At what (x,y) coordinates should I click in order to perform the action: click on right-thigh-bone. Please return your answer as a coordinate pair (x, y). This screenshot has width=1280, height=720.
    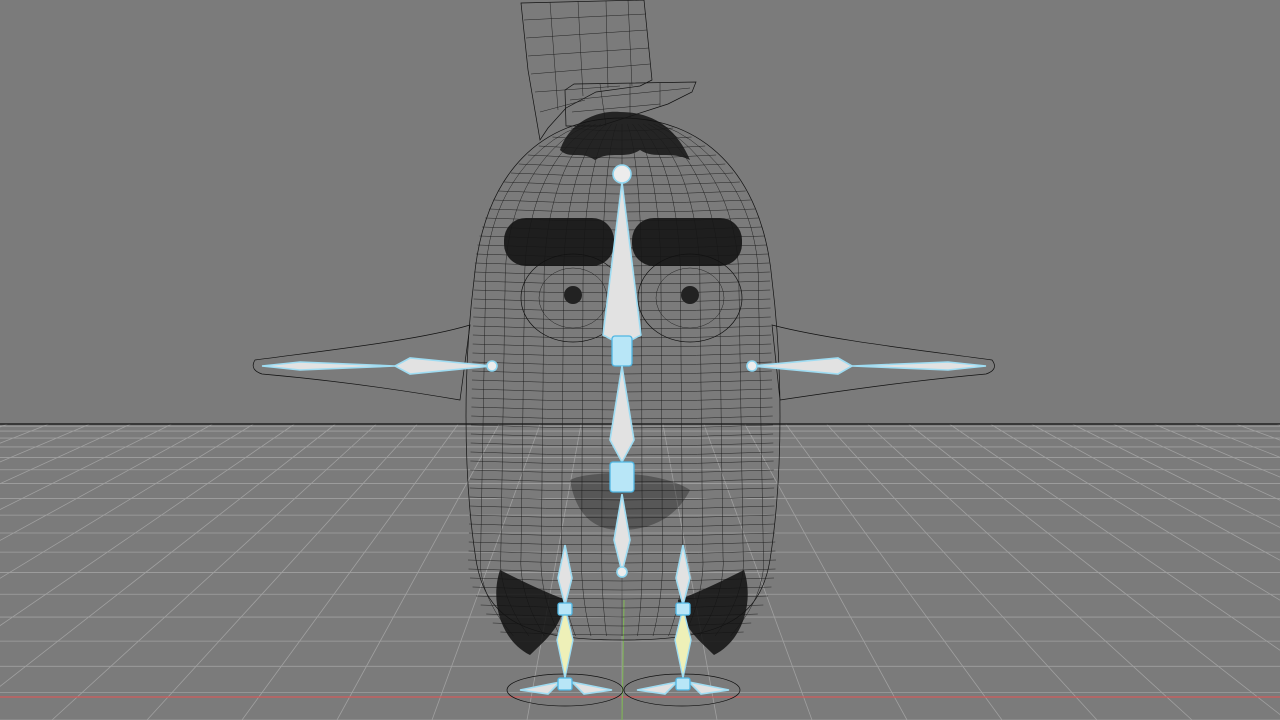
    Looking at the image, I should click on (683, 576).